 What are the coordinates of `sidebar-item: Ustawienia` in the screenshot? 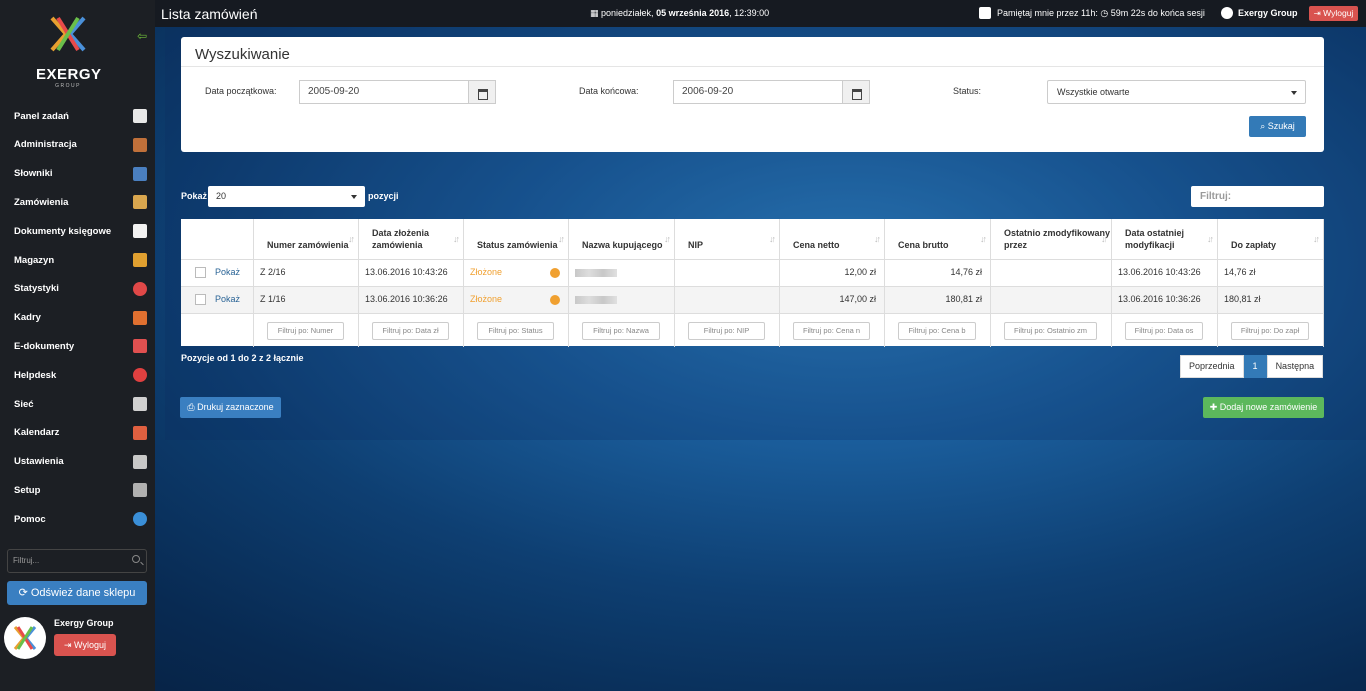 It's located at (77, 462).